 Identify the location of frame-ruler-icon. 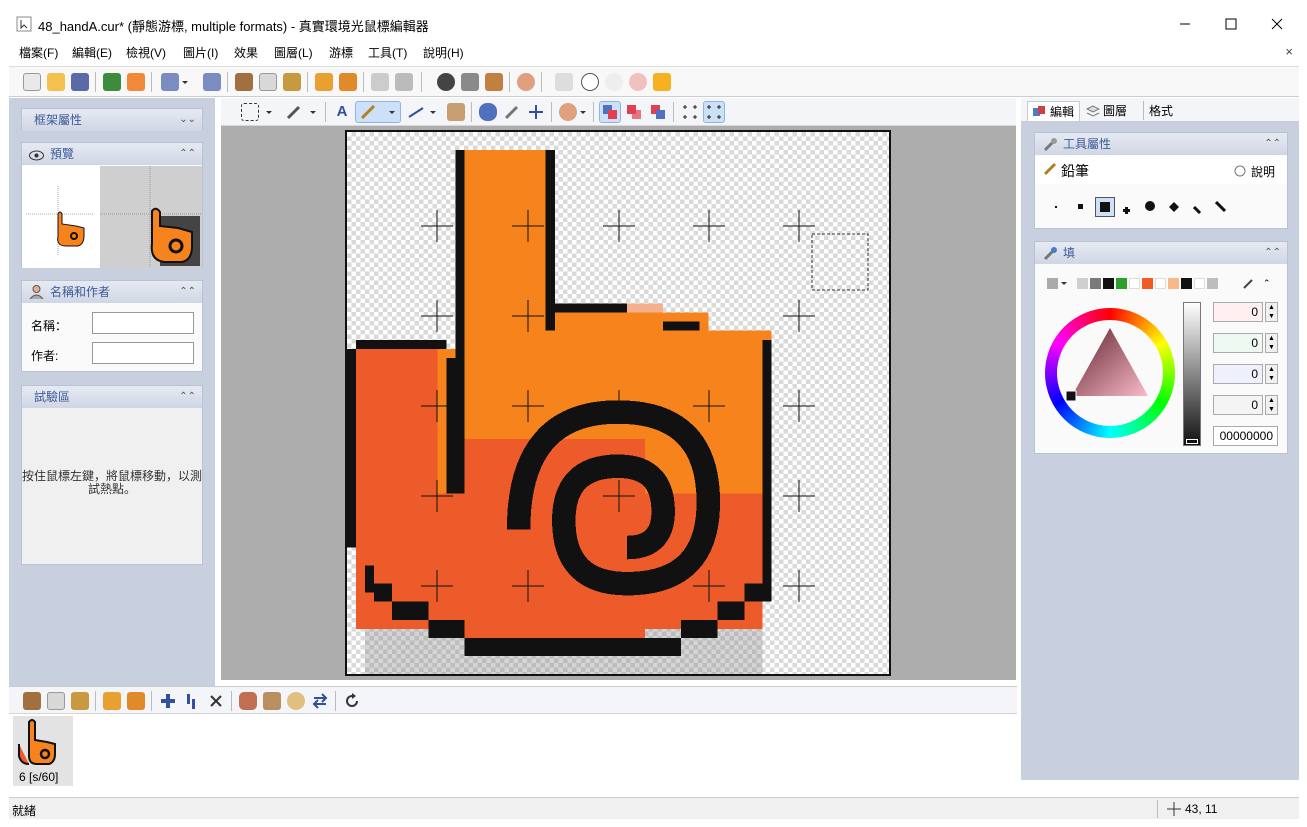
(272, 701).